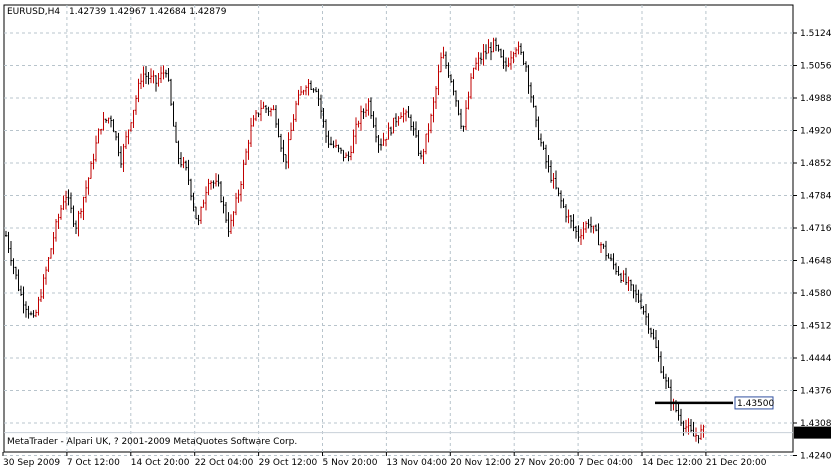  What do you see at coordinates (815, 457) in the screenshot?
I see `y-tick-label: 1.42400` at bounding box center [815, 457].